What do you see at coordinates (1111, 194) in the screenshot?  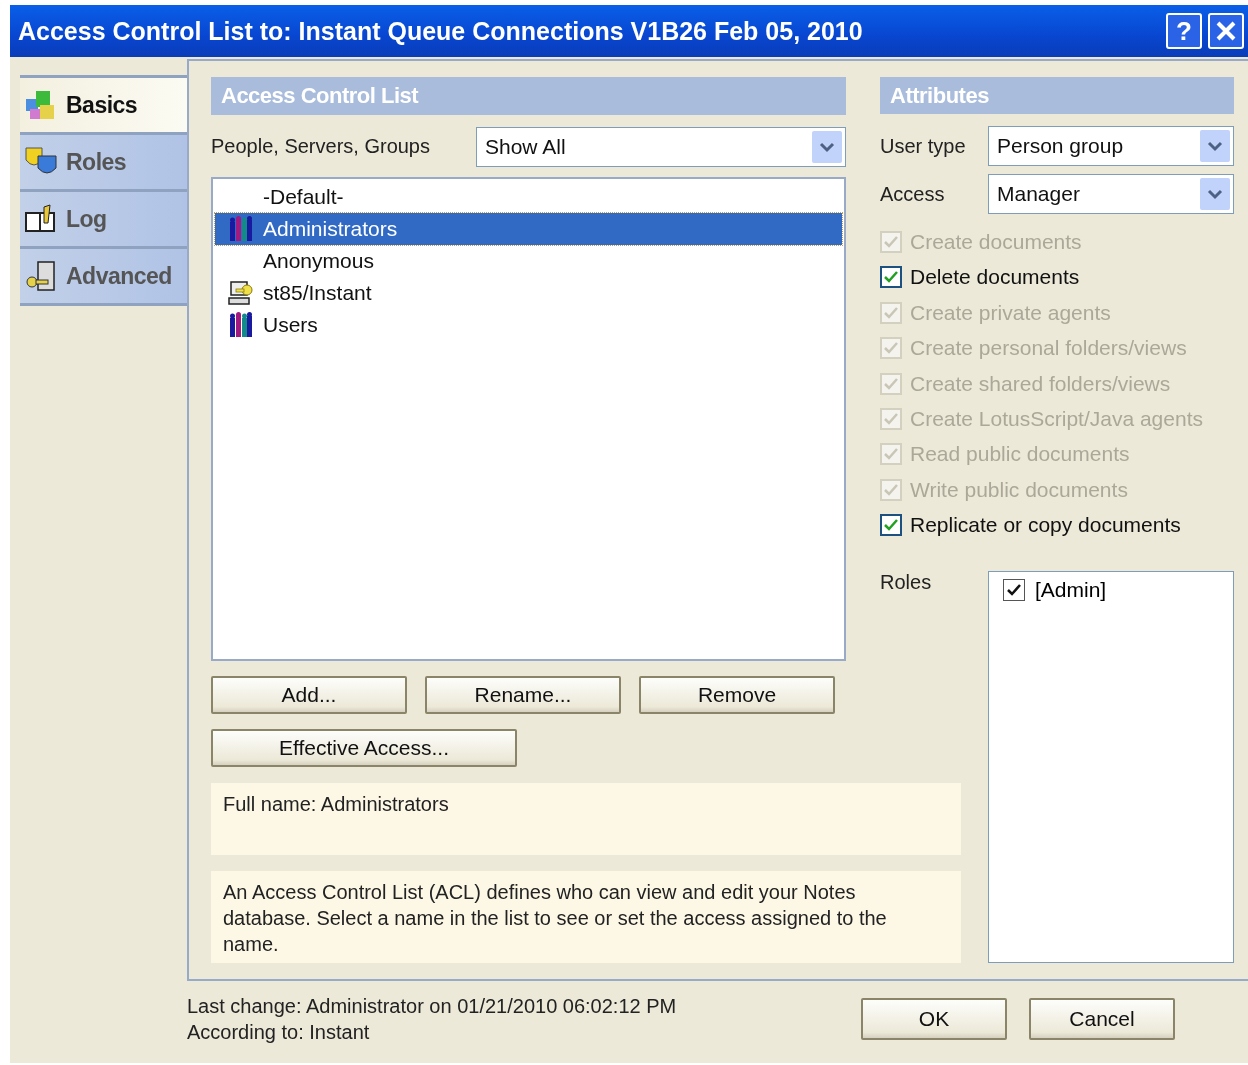 I see `access-dropdown: Manager` at bounding box center [1111, 194].